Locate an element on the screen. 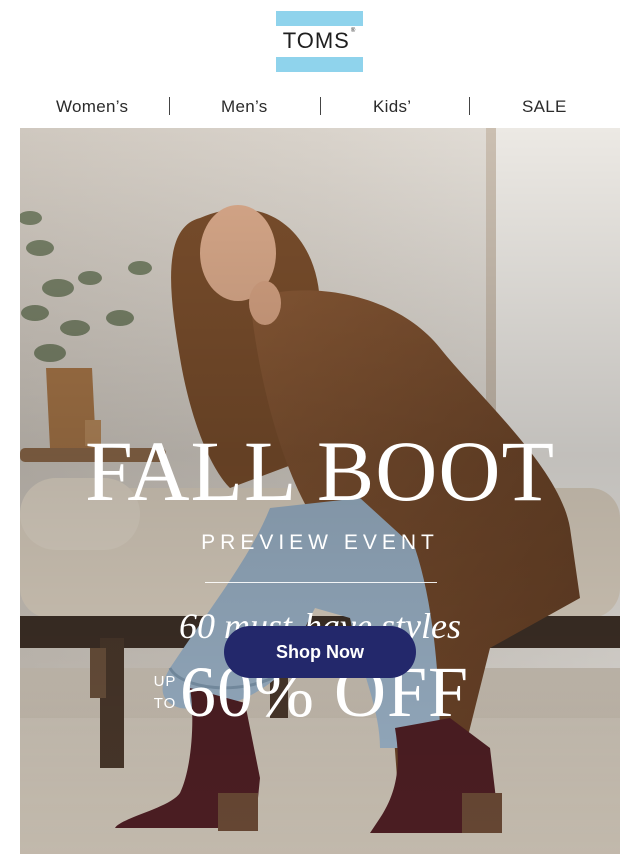  logo-text-wrap: TOMS® is located at coordinates (319, 41).